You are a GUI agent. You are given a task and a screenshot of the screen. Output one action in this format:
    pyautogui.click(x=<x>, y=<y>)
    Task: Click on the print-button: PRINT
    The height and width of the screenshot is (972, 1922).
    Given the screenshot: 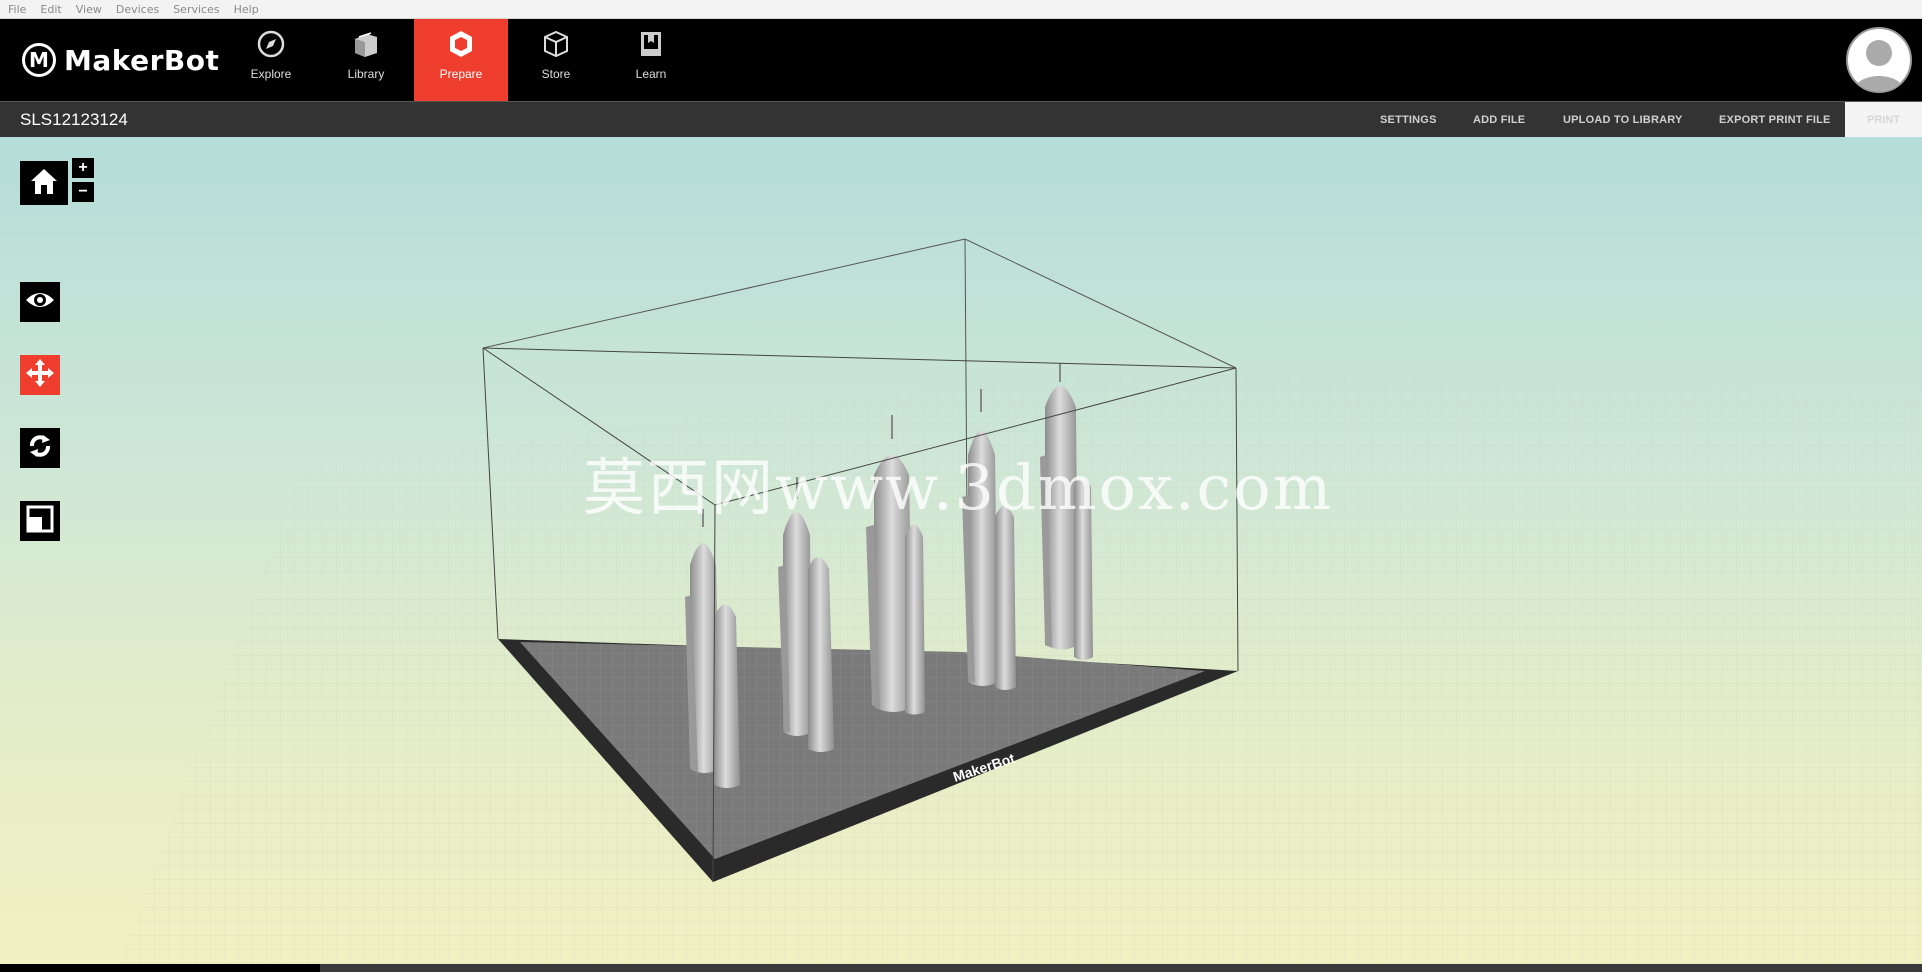 What is the action you would take?
    pyautogui.click(x=1883, y=120)
    